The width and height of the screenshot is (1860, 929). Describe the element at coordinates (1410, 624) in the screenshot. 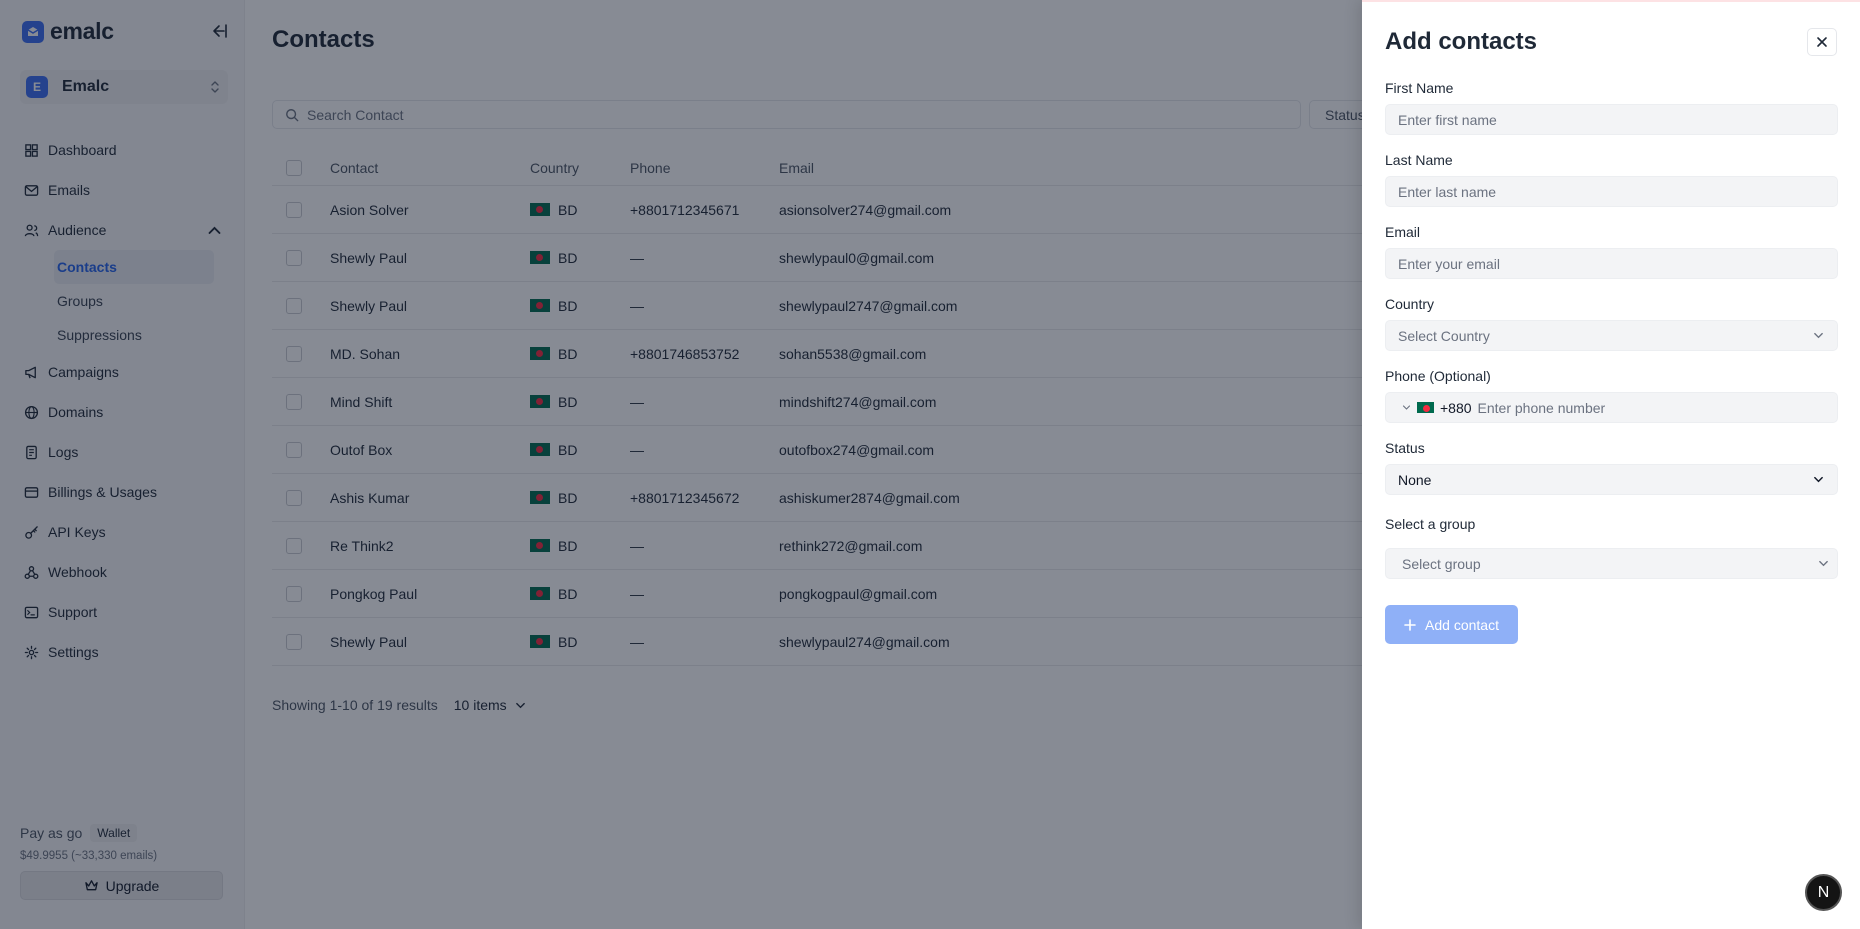

I see `plus-icon` at that location.